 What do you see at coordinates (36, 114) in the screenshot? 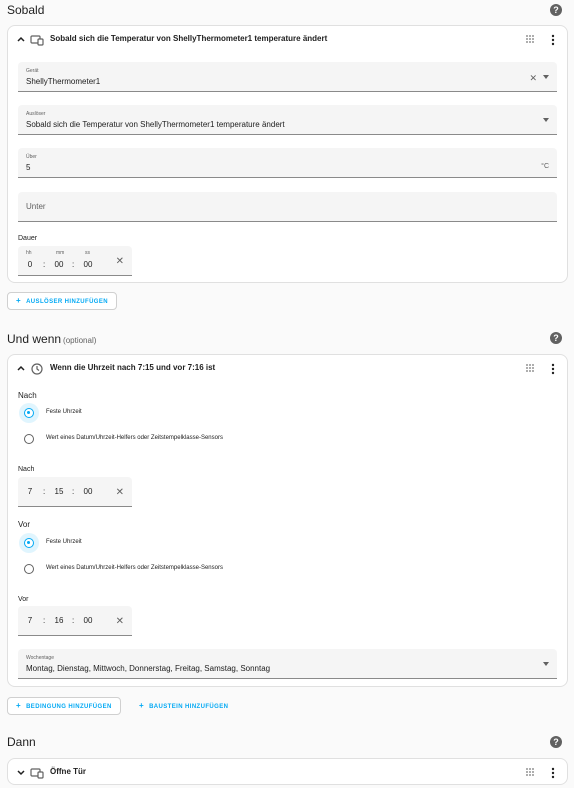
I see `trigger-select-label: Auslöser` at bounding box center [36, 114].